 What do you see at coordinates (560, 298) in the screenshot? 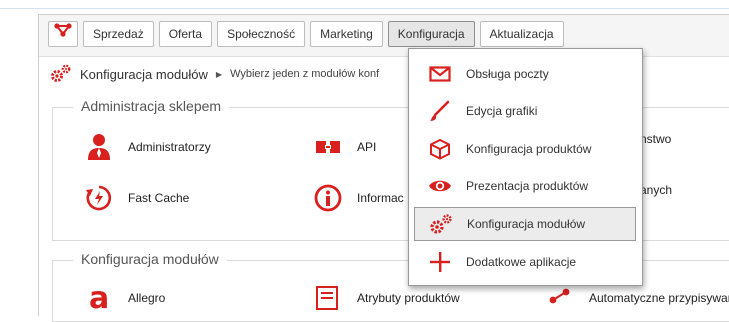
I see `share-icon` at bounding box center [560, 298].